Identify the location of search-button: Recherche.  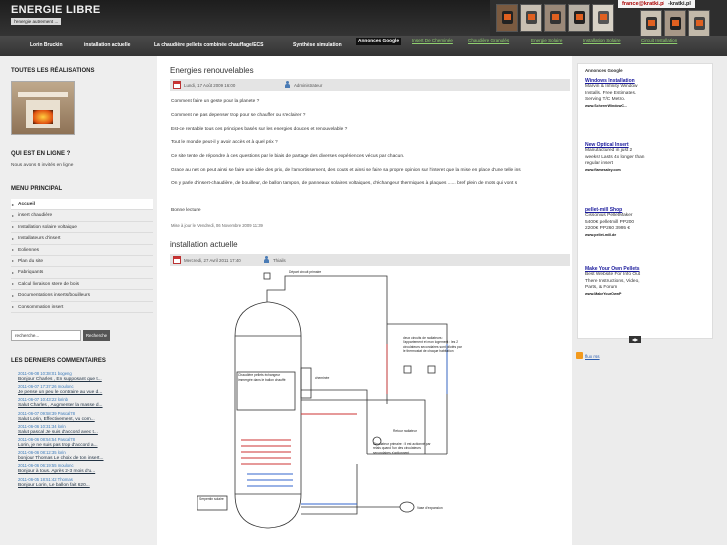
(96, 335).